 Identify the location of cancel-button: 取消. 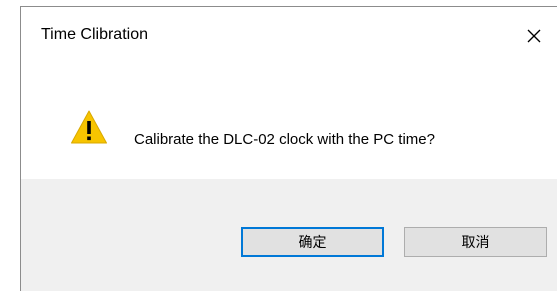
(475, 242).